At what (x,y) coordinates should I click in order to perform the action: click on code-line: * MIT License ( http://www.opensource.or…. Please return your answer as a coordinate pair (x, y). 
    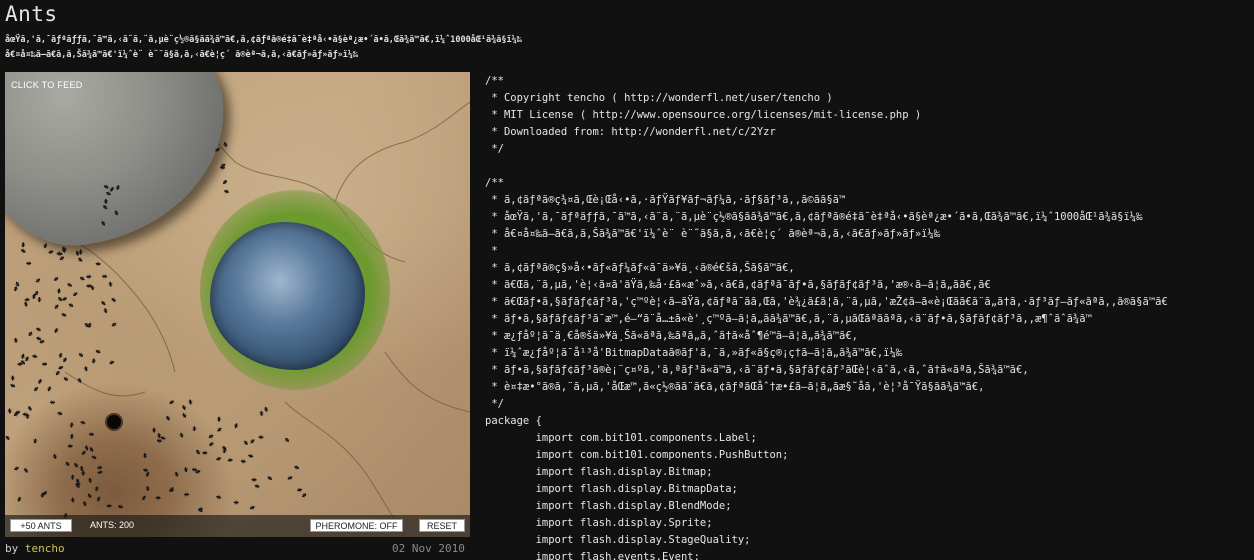
    Looking at the image, I should click on (703, 115).